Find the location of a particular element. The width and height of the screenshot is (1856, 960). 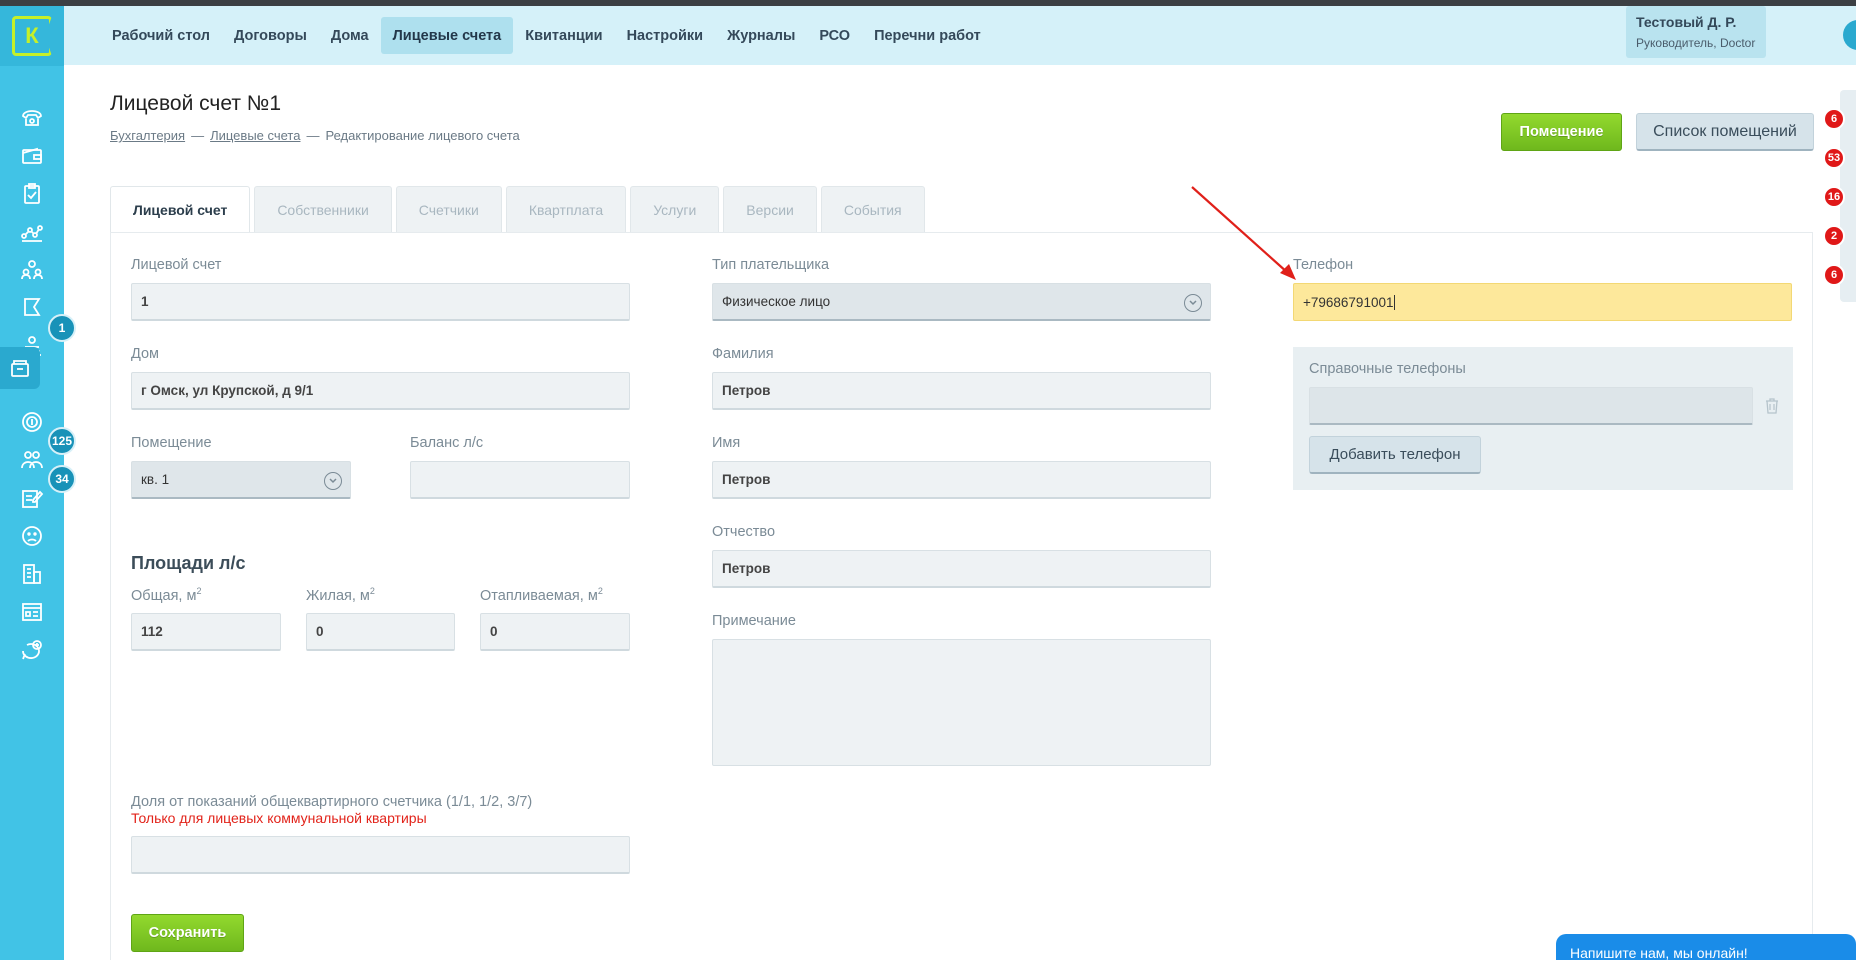

room-select-value: кв. 1 is located at coordinates (155, 479).